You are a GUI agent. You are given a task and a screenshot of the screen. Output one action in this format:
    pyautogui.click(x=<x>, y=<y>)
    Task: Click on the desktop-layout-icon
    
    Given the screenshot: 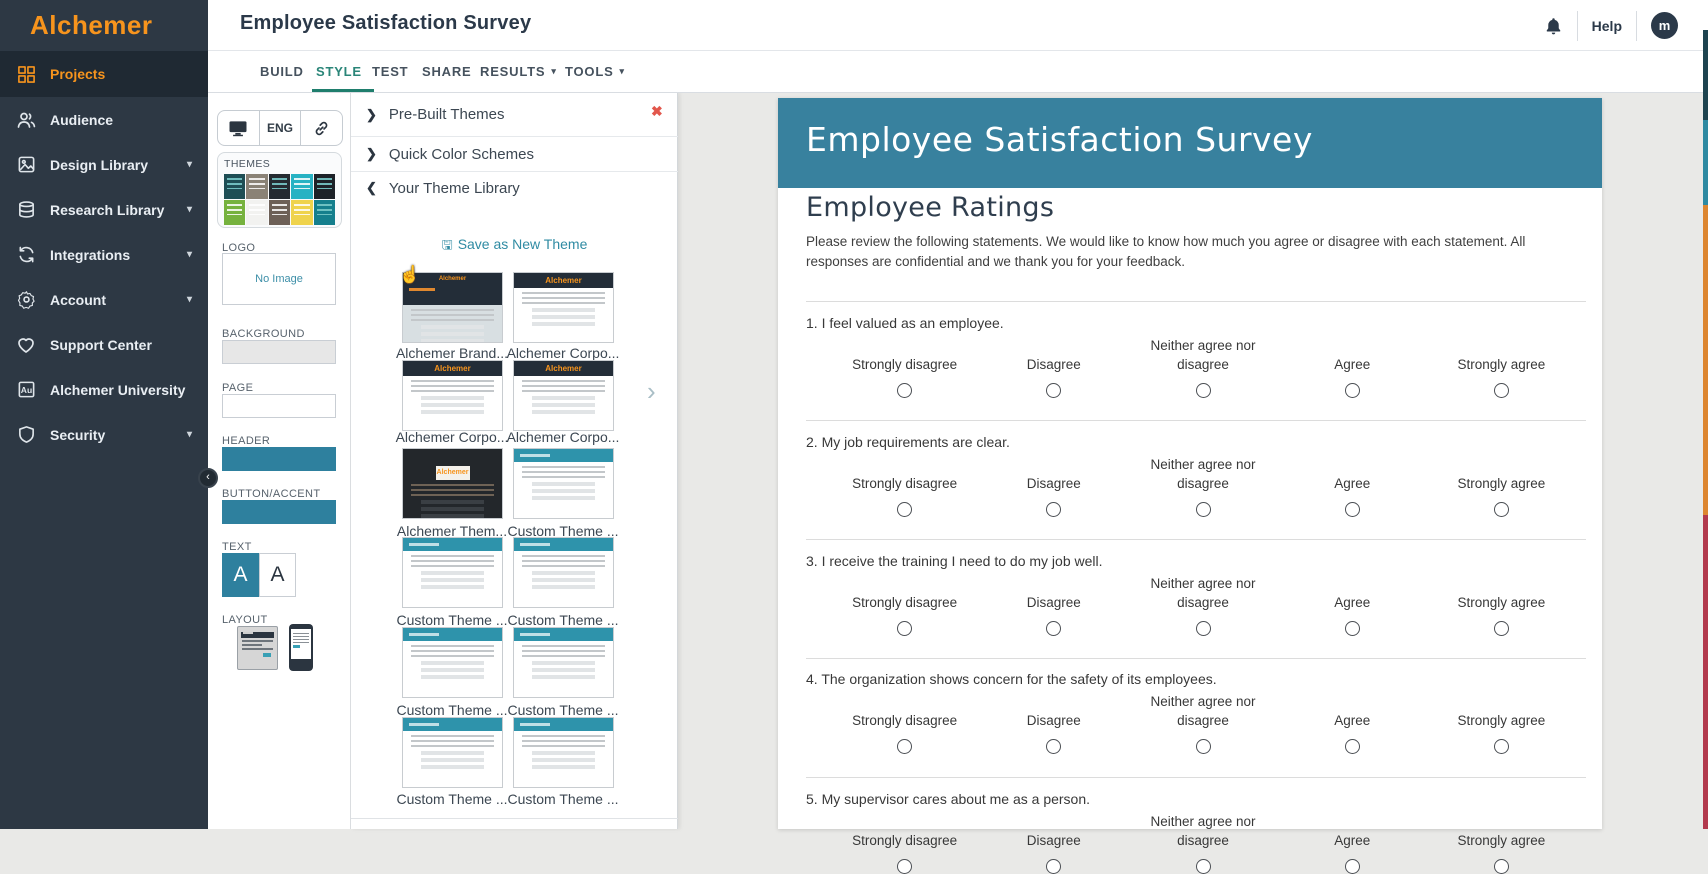 What is the action you would take?
    pyautogui.click(x=257, y=648)
    